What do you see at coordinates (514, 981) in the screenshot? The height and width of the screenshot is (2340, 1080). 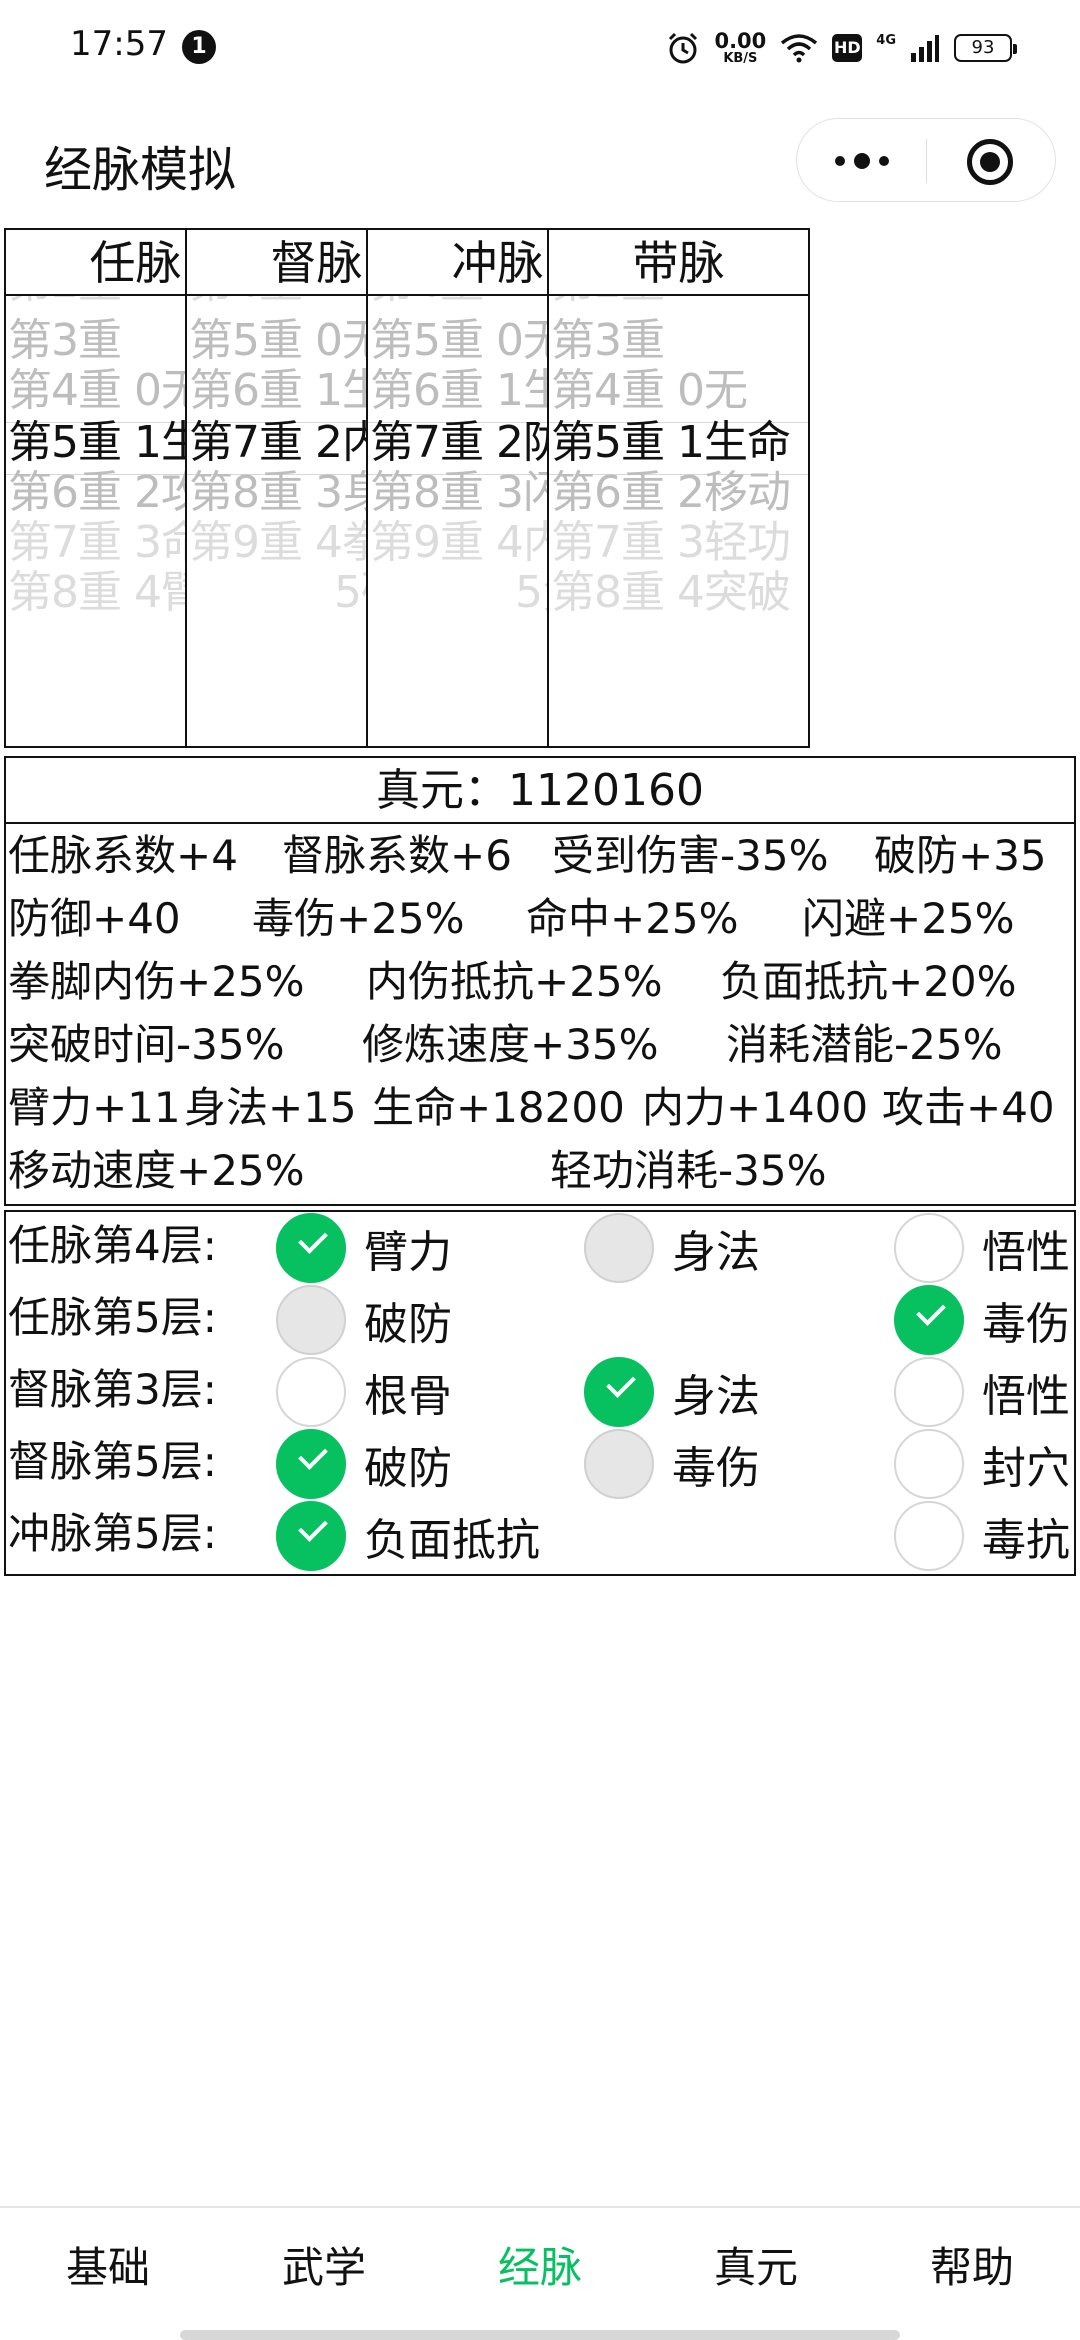 I see `stat-item: 内伤抵抗+25%` at bounding box center [514, 981].